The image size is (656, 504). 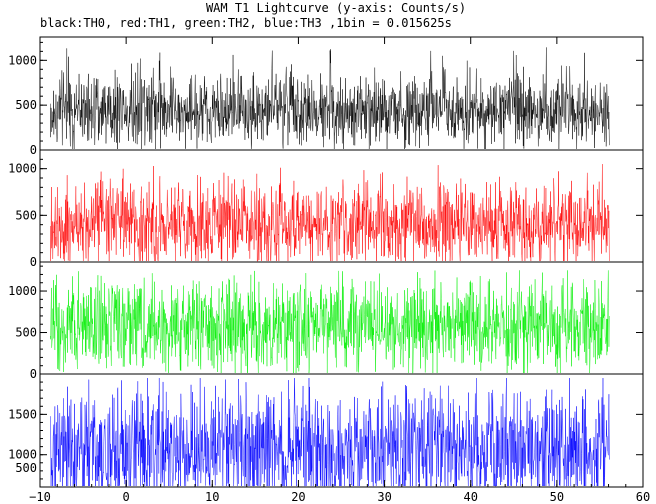 What do you see at coordinates (470, 497) in the screenshot?
I see `x-tick-label: 40` at bounding box center [470, 497].